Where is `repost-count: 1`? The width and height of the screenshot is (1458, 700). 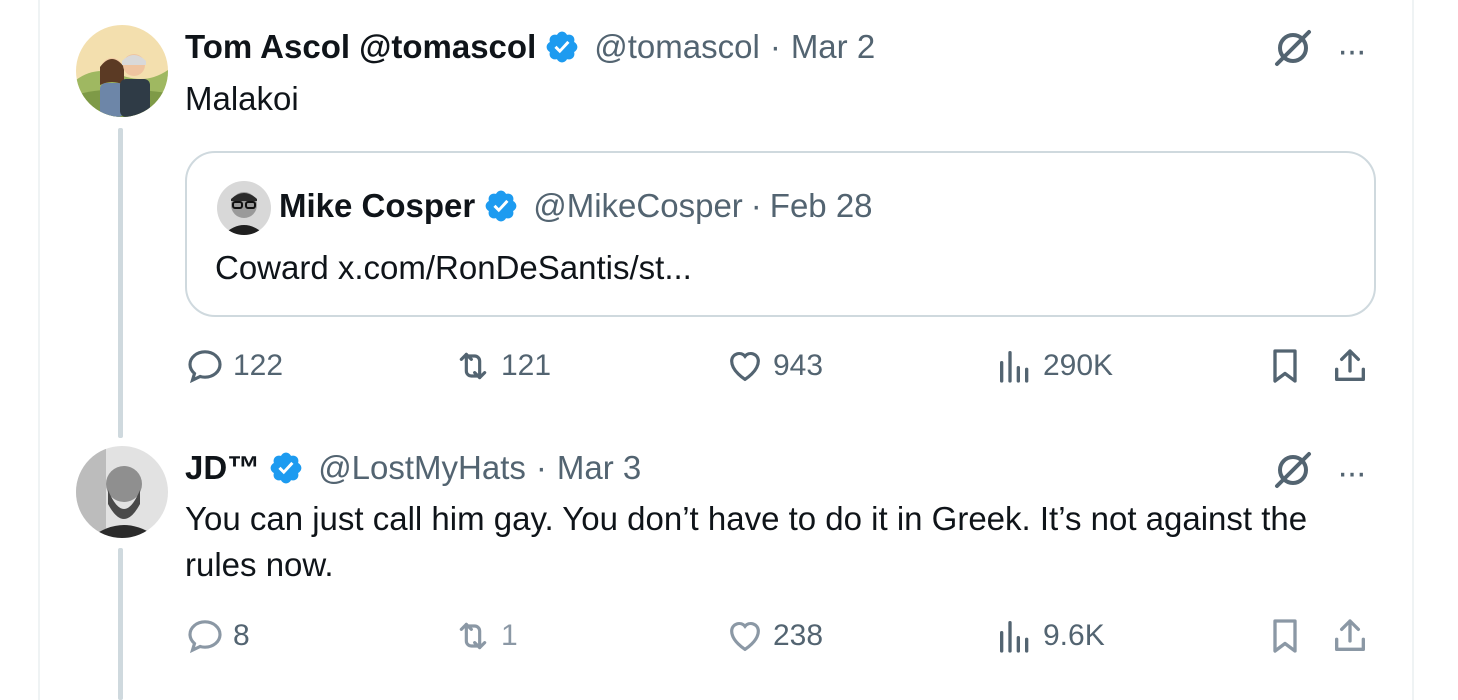
repost-count: 1 is located at coordinates (509, 635).